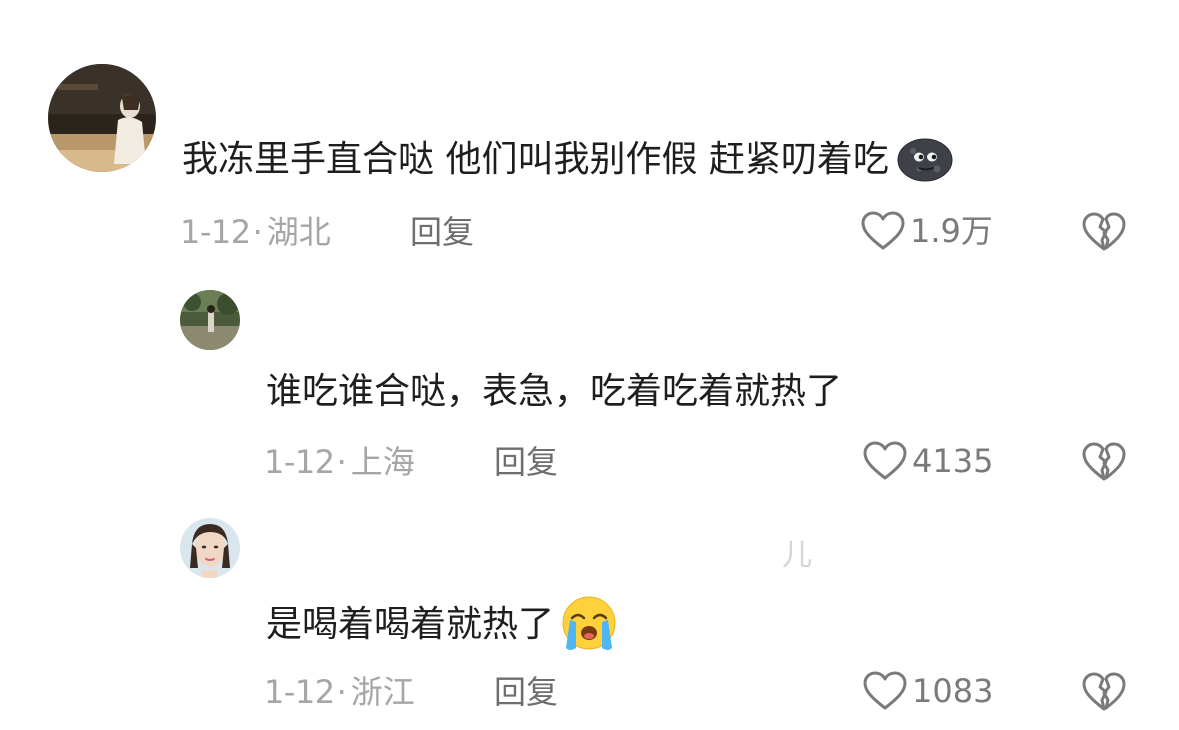 This screenshot has width=1179, height=730. I want to click on comment-location: 浙江, so click(382, 692).